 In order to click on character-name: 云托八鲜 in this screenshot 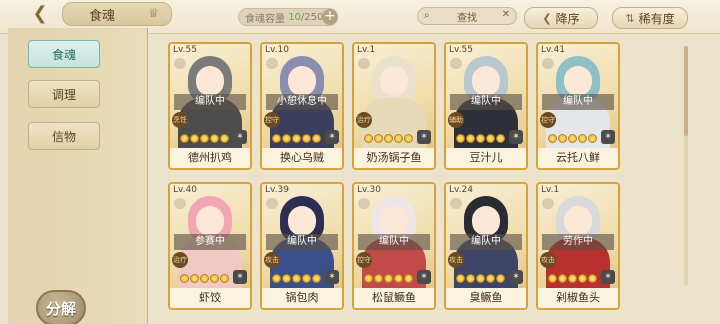, I will do `click(578, 158)`.